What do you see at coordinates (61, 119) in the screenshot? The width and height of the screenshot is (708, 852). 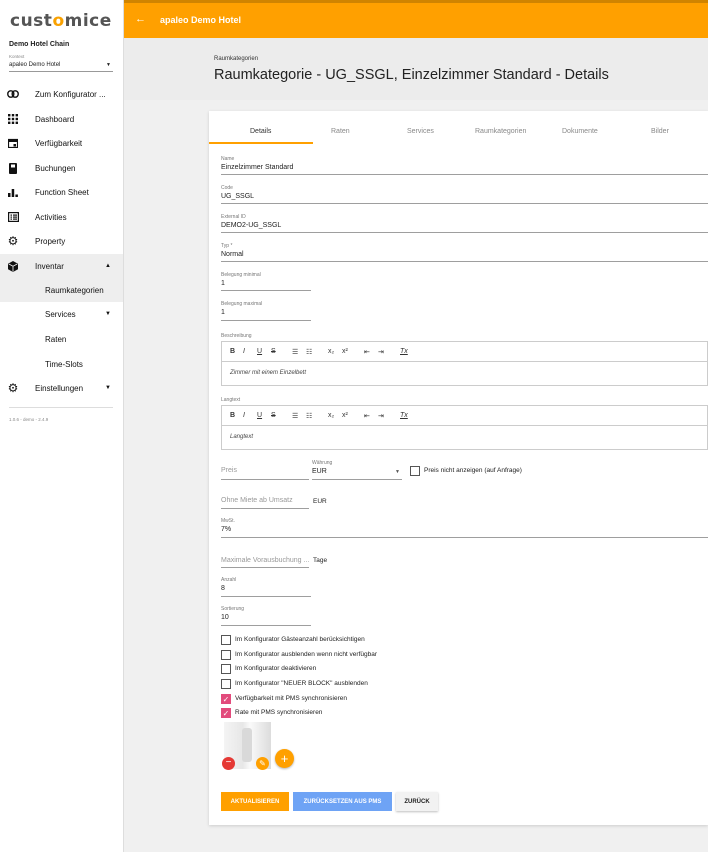 I see `sidebar-item-dashboard: Dashboard` at bounding box center [61, 119].